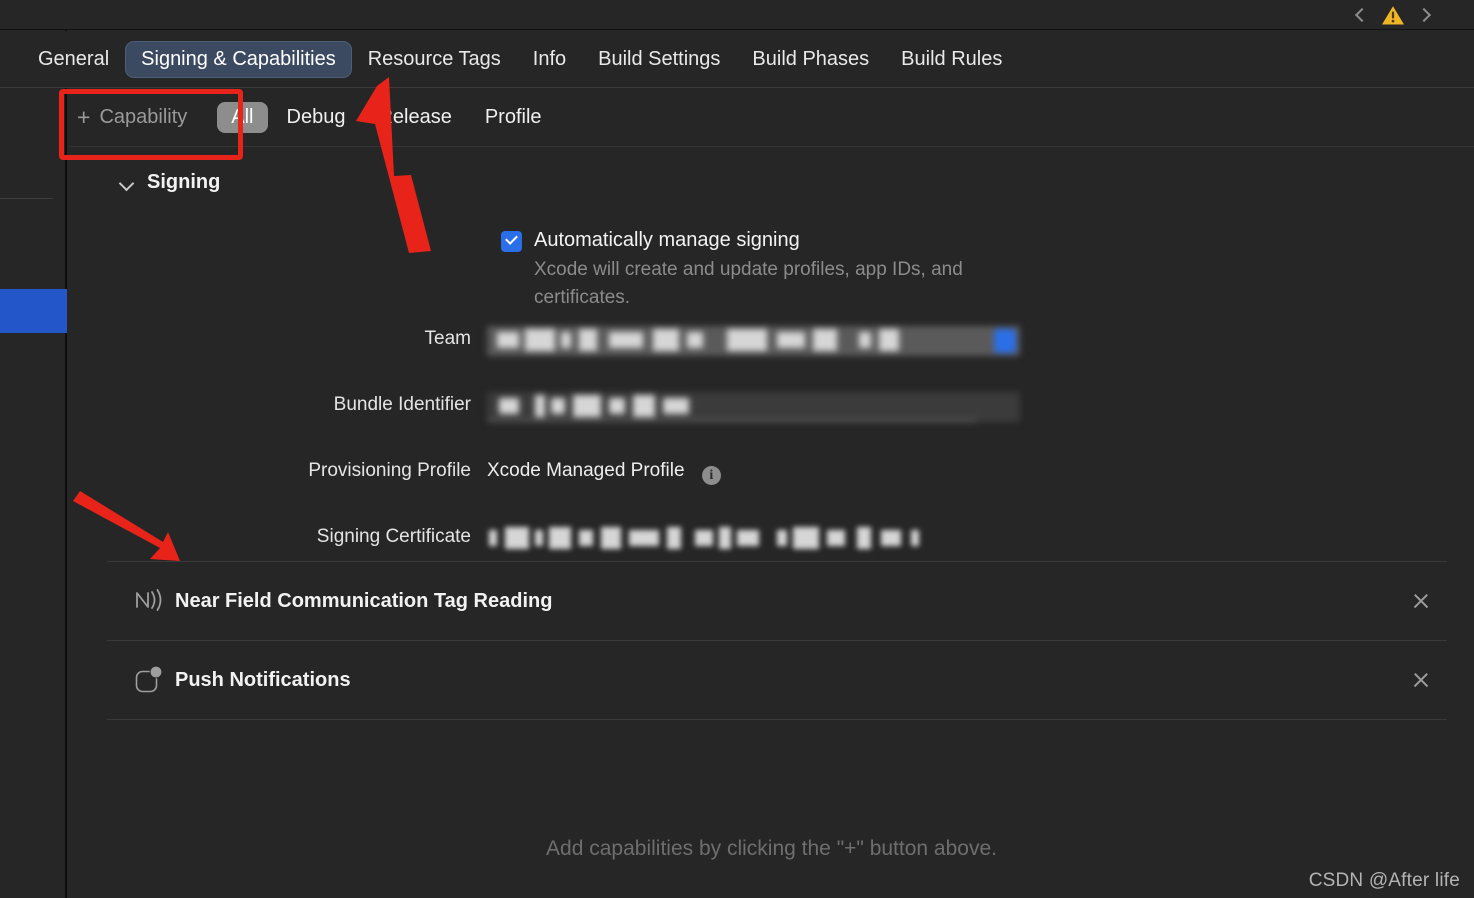  Describe the element at coordinates (73, 59) in the screenshot. I see `tab-general: General` at that location.